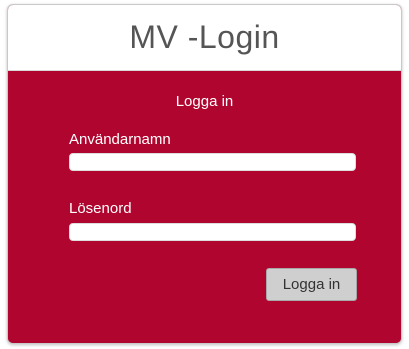 This screenshot has height=349, width=409. What do you see at coordinates (212, 232) in the screenshot?
I see `password-field` at bounding box center [212, 232].